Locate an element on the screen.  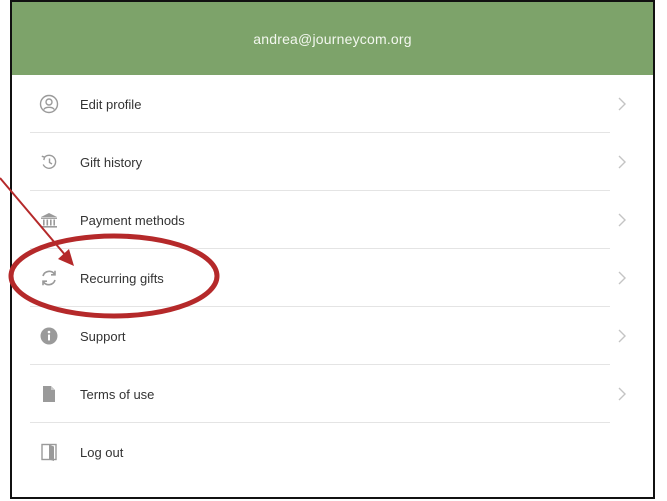
menu-item-label: Gift history is located at coordinates (111, 162).